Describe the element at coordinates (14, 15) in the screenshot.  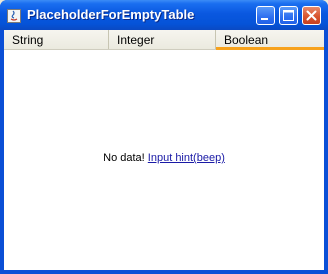
I see `java-app-icon` at that location.